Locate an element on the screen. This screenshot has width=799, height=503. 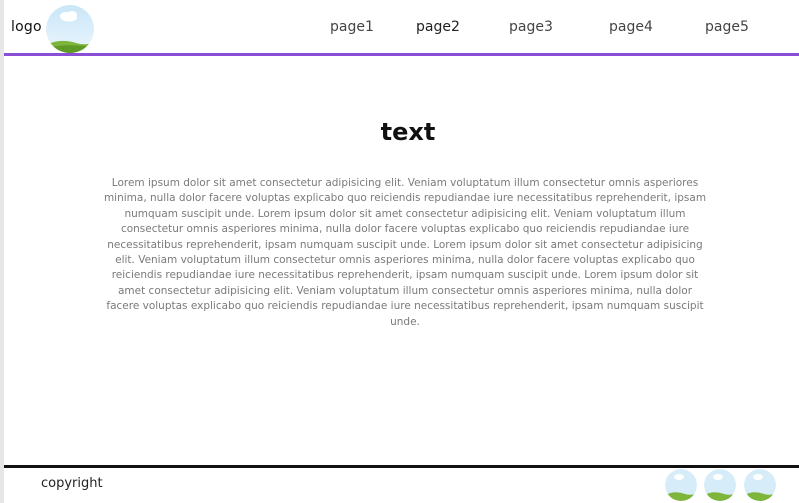
nav-link-page1: page1 is located at coordinates (352, 27).